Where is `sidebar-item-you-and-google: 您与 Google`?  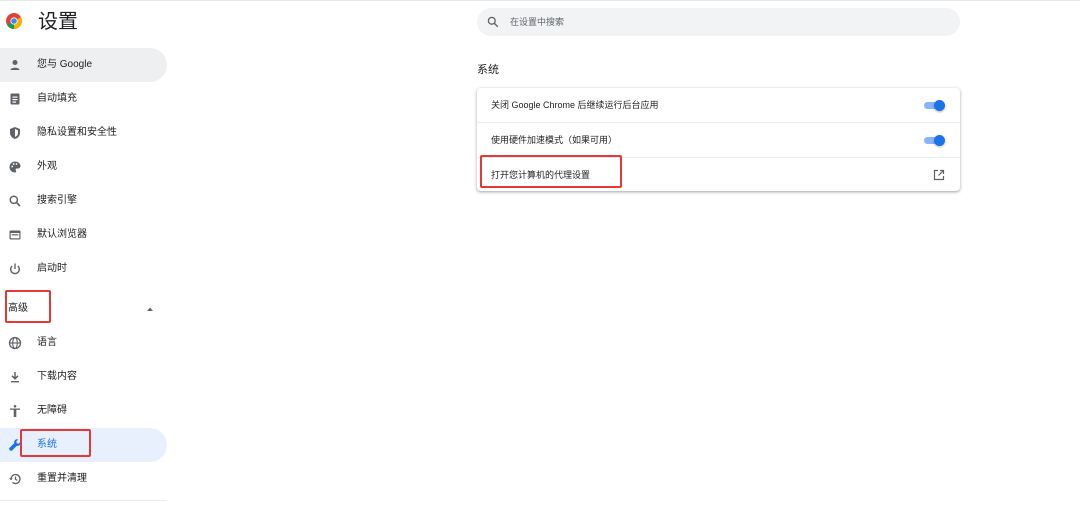 sidebar-item-you-and-google: 您与 Google is located at coordinates (83, 65).